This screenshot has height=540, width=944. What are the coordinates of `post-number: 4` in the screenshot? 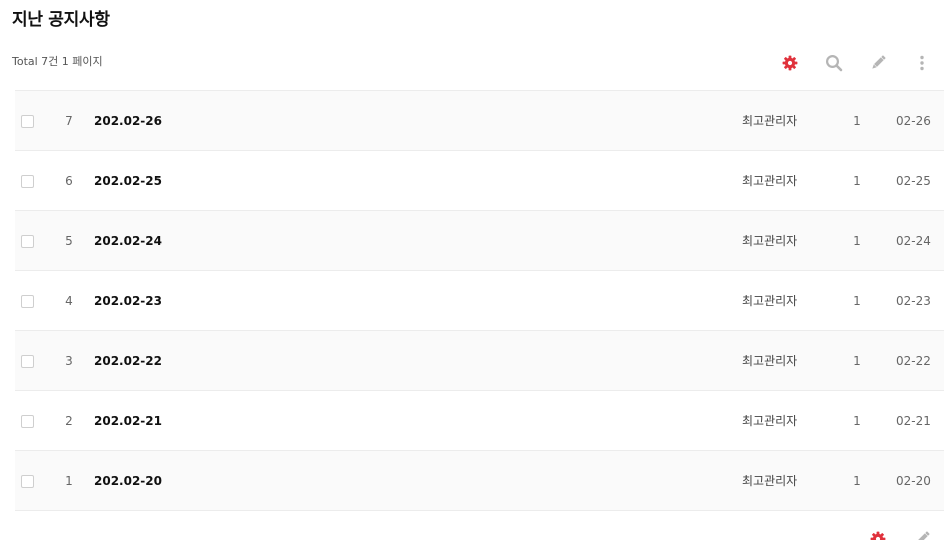 It's located at (69, 301).